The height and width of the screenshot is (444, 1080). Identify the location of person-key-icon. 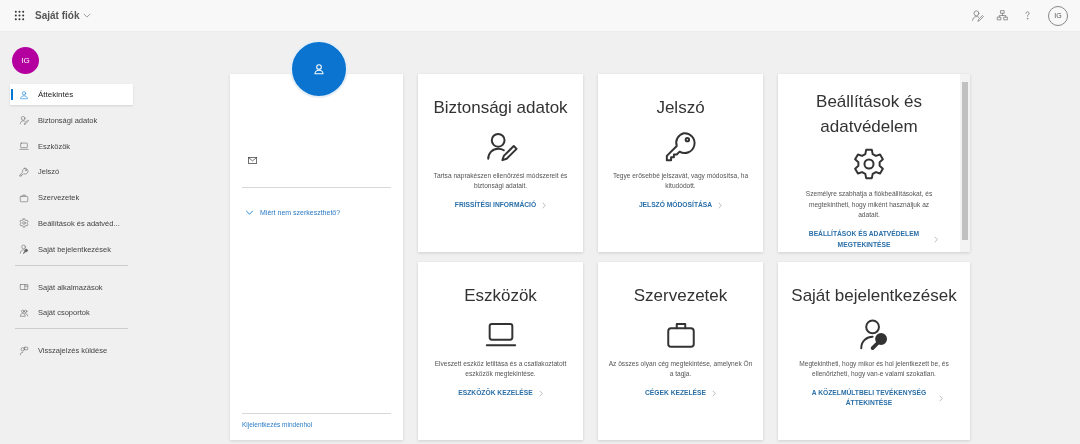
(24, 249).